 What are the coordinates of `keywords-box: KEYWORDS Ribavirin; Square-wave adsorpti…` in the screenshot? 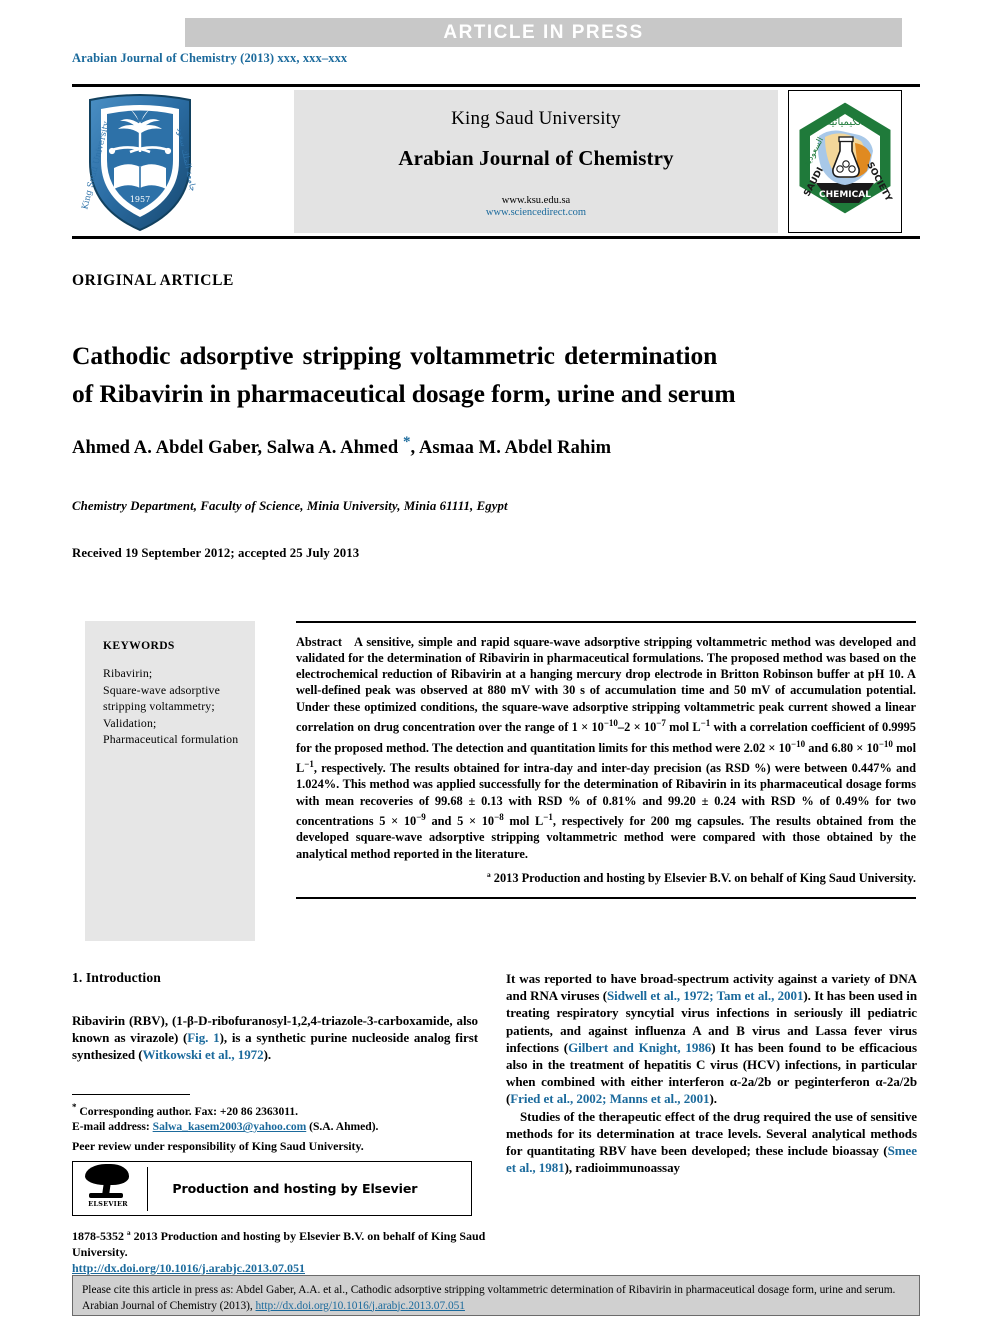 It's located at (170, 781).